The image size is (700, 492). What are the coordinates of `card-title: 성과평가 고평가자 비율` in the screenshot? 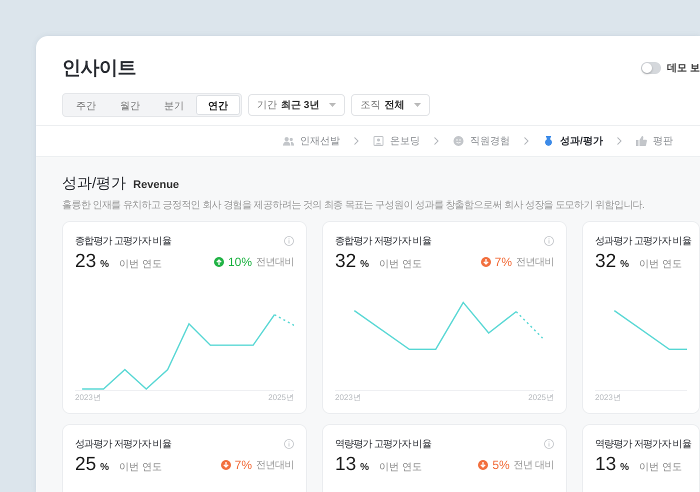 It's located at (643, 241).